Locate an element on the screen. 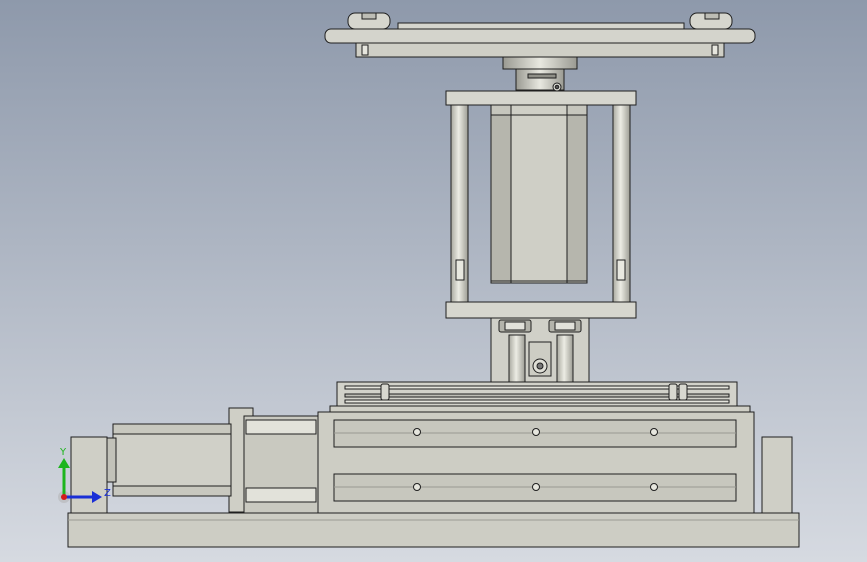  servo-motor-vertical is located at coordinates (539, 194).